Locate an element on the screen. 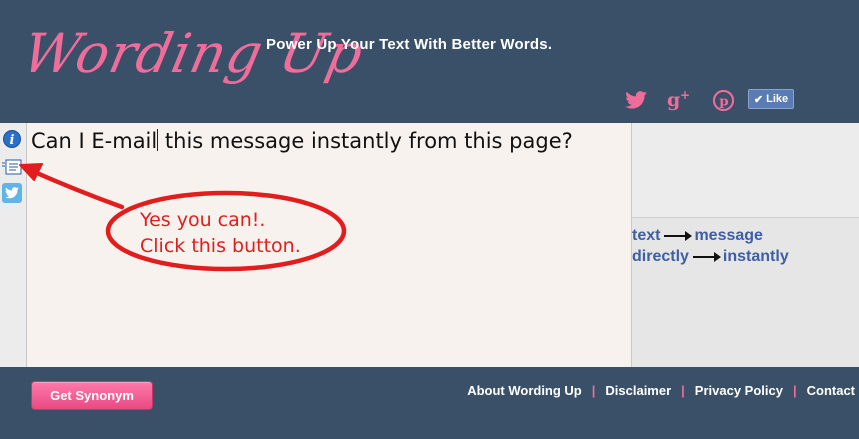 The height and width of the screenshot is (439, 859). footer-link-about: About Wording Up is located at coordinates (524, 390).